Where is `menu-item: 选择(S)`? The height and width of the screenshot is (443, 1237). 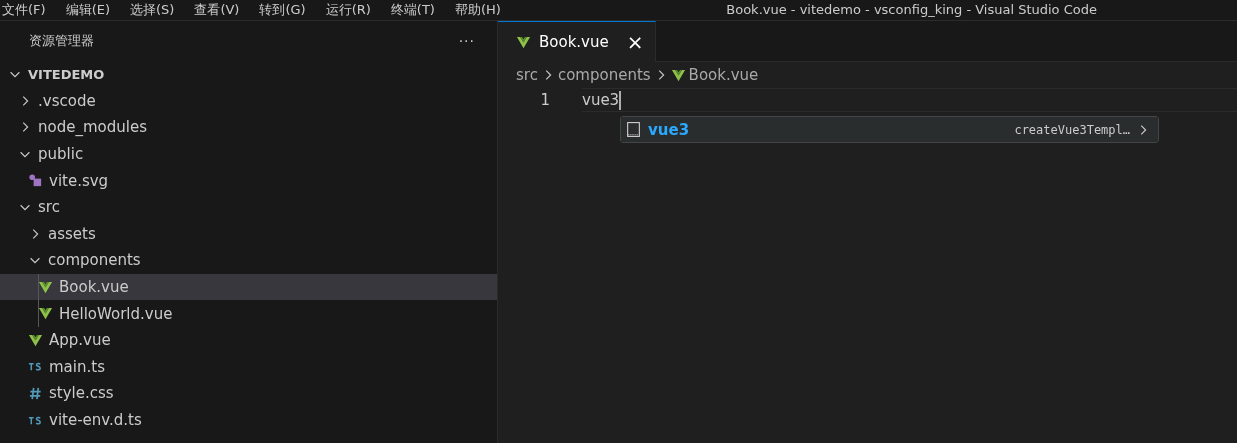
menu-item: 选择(S) is located at coordinates (152, 10).